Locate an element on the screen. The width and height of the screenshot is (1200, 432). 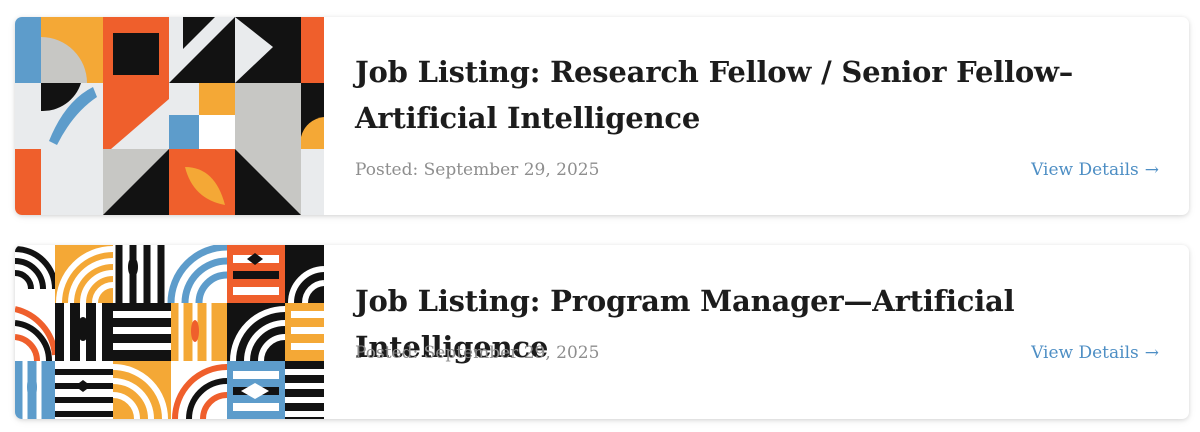
arcs-stripes-pattern-image is located at coordinates (169, 332).